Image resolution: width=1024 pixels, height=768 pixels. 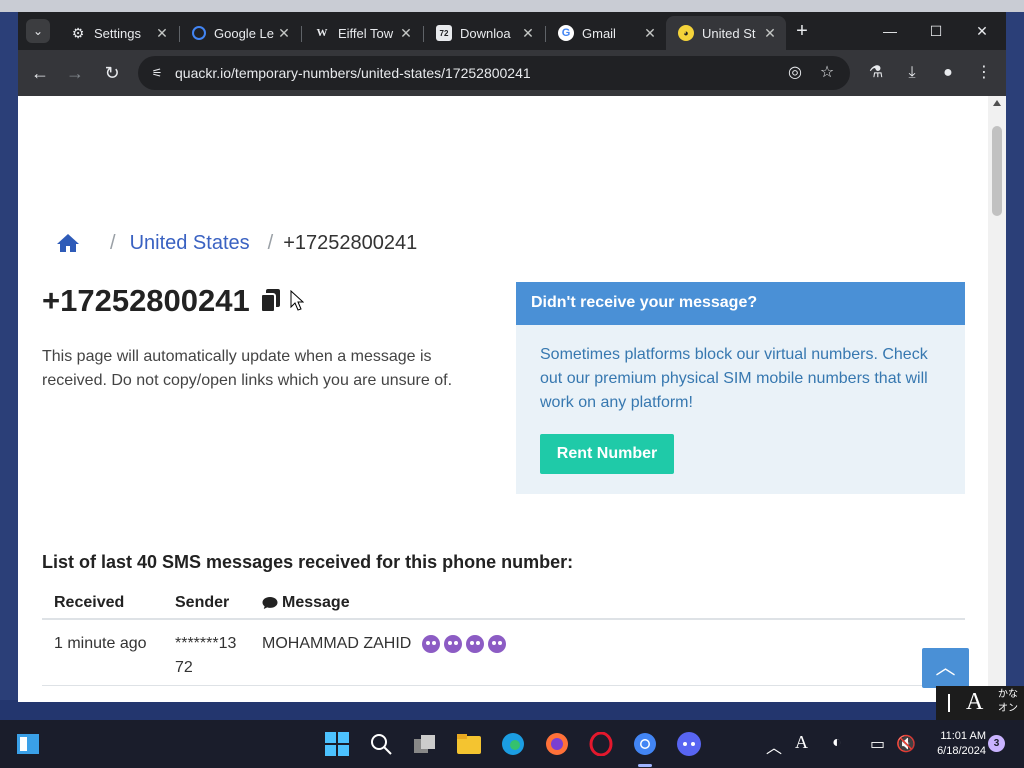 I want to click on mouse-cursor-icon, so click(x=297, y=300).